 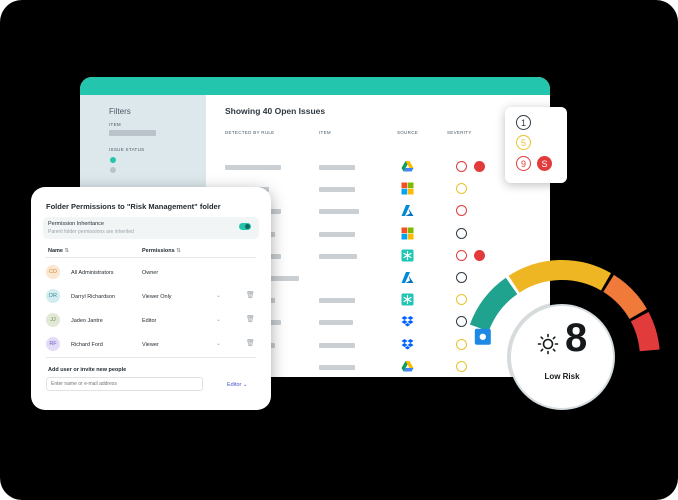 I want to click on column-header-severity: SEVERITY, so click(x=459, y=132).